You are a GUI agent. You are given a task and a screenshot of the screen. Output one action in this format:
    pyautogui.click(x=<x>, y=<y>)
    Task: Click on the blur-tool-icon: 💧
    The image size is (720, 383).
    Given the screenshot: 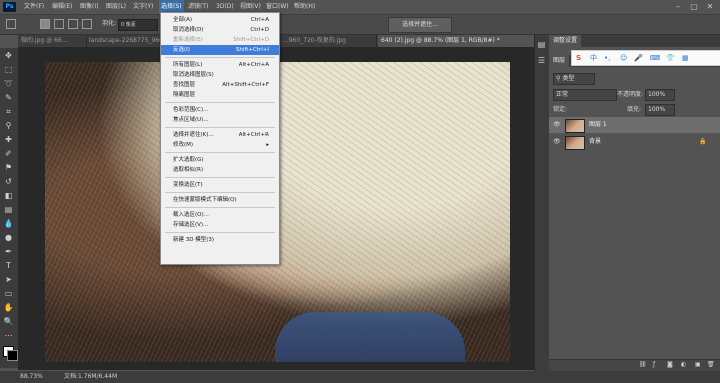 What is the action you would take?
    pyautogui.click(x=8, y=223)
    